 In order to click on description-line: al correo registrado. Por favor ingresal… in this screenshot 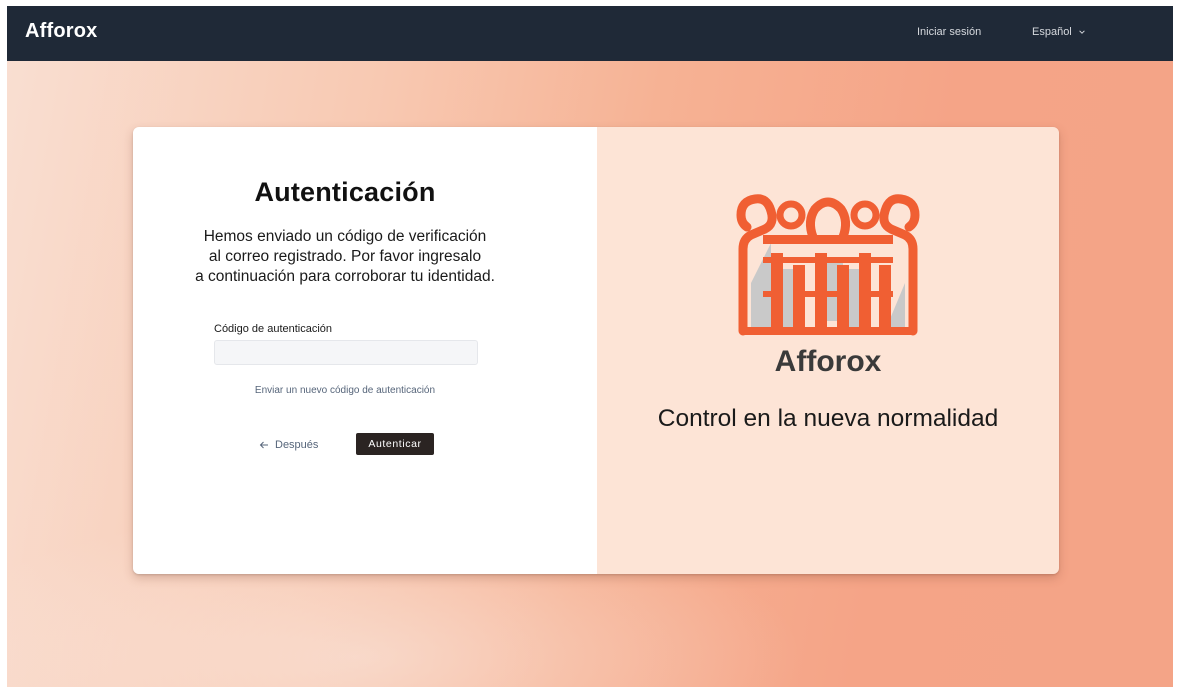, I will do `click(345, 256)`.